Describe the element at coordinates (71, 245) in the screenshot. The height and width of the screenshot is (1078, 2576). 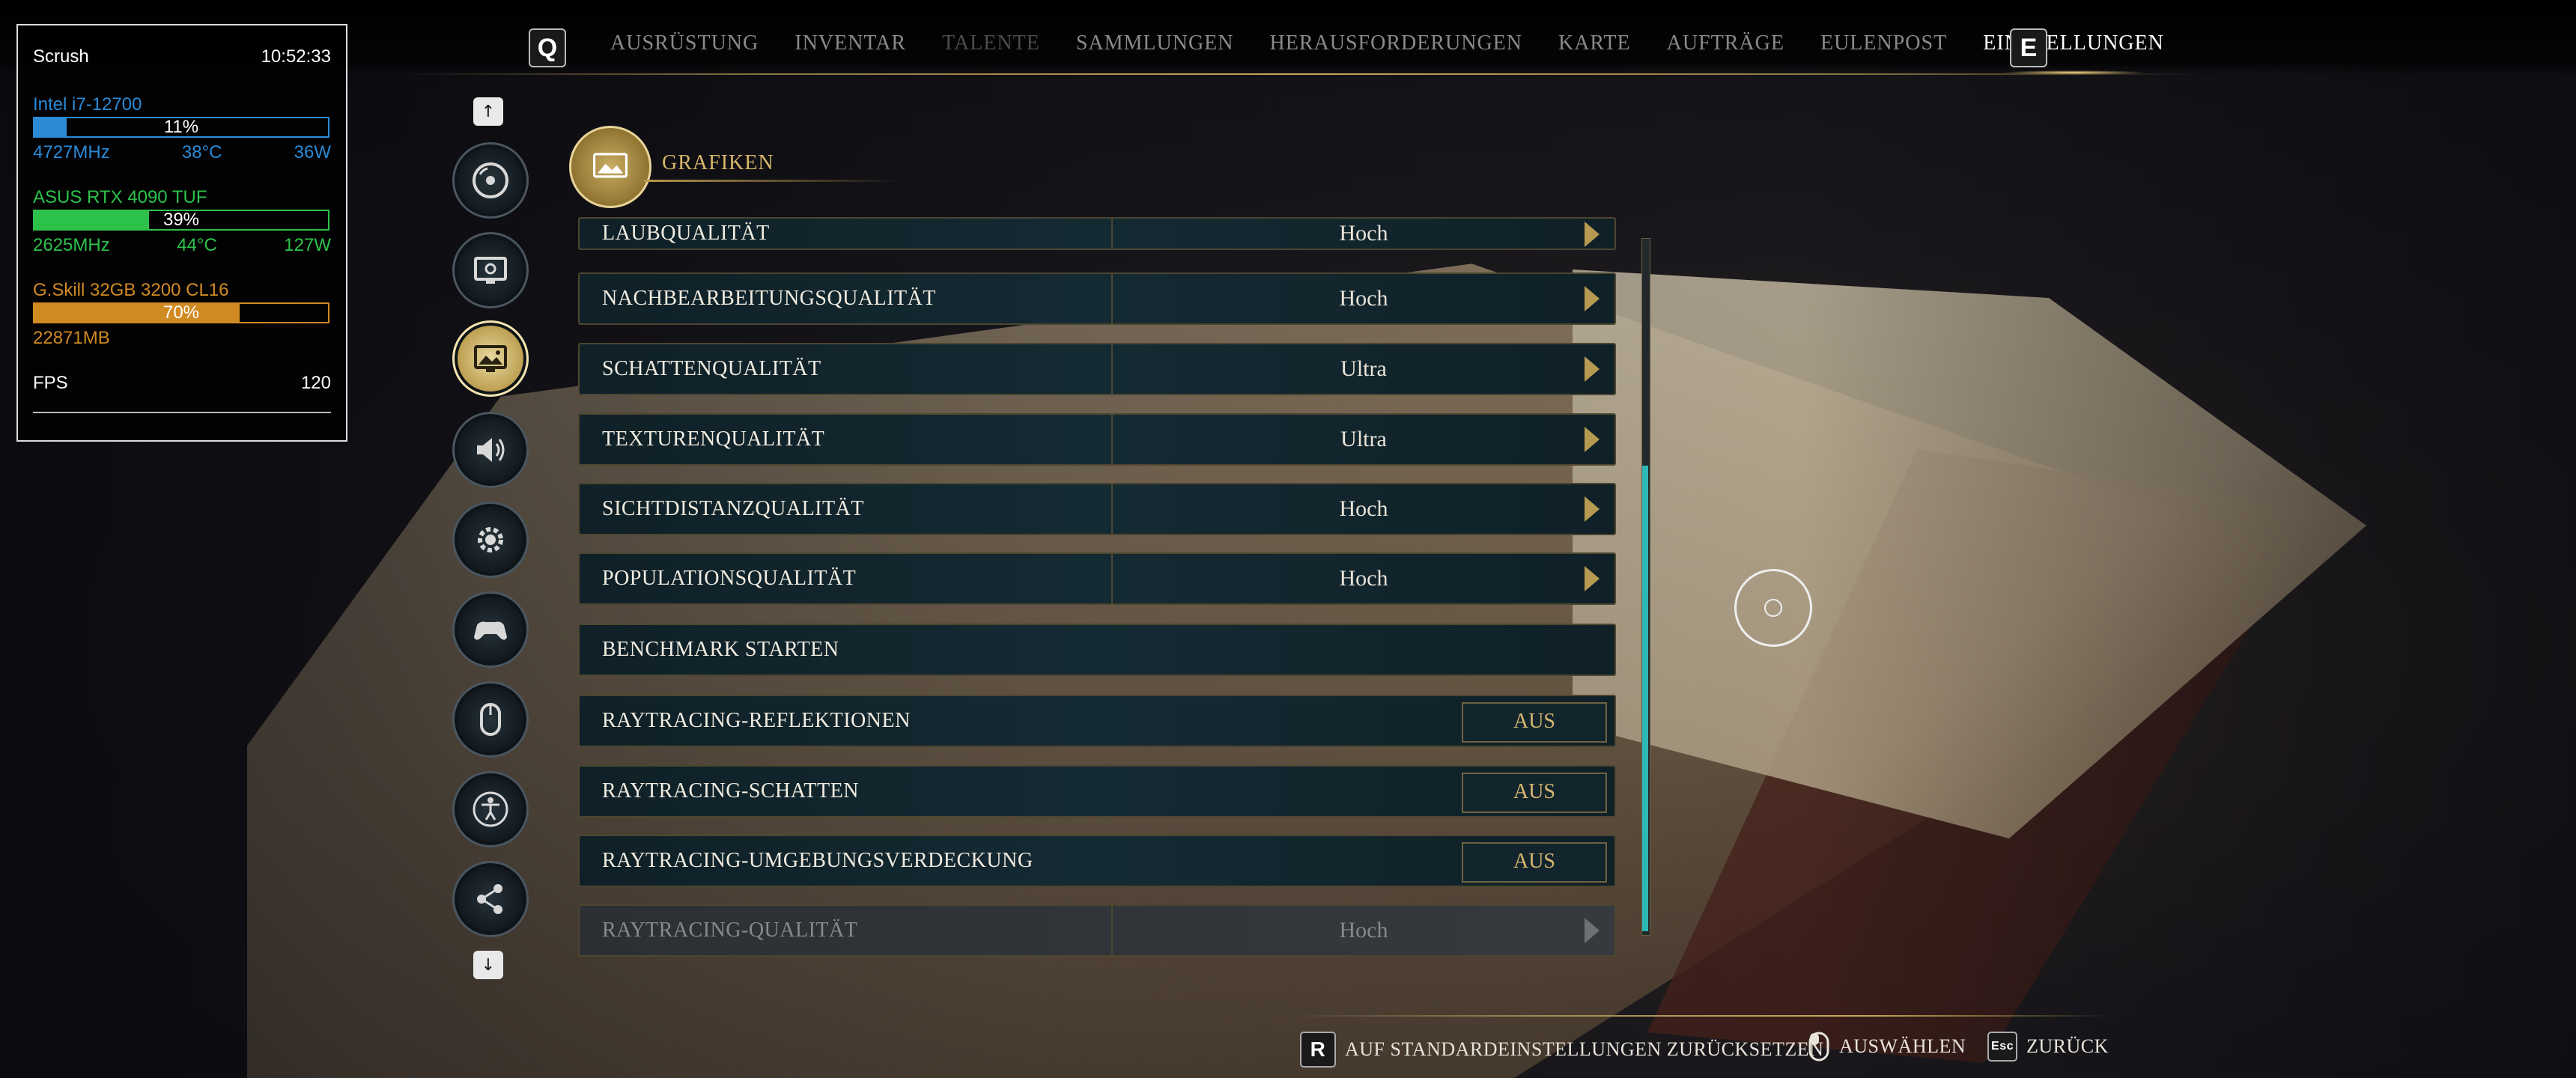
I see `gpu-clock: 2625MHz` at that location.